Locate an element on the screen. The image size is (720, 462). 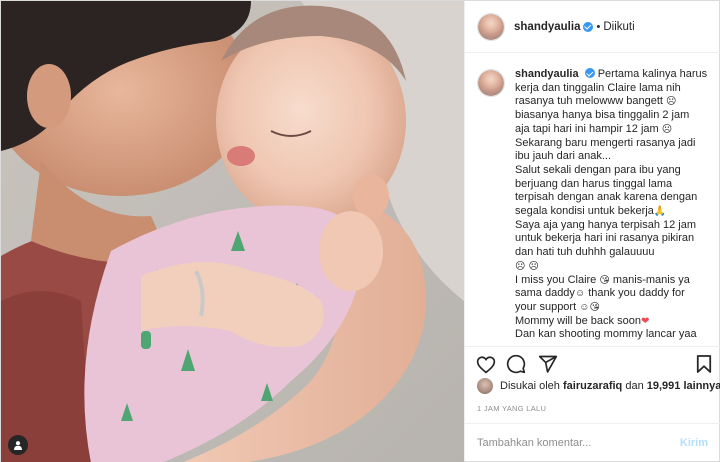
caption-avatar is located at coordinates (491, 83).